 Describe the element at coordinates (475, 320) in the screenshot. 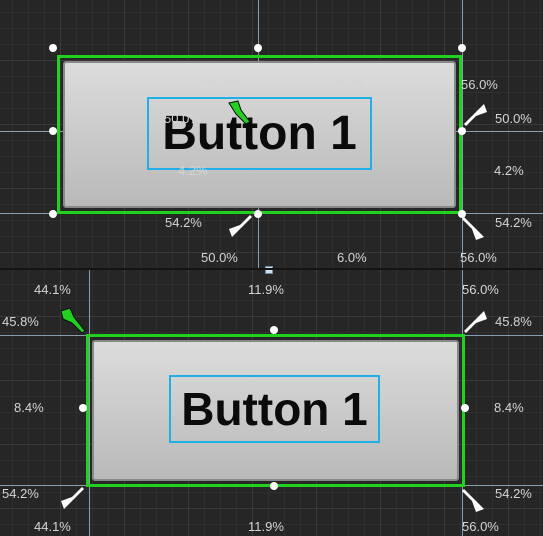

I see `anchor-top-right-icon` at that location.